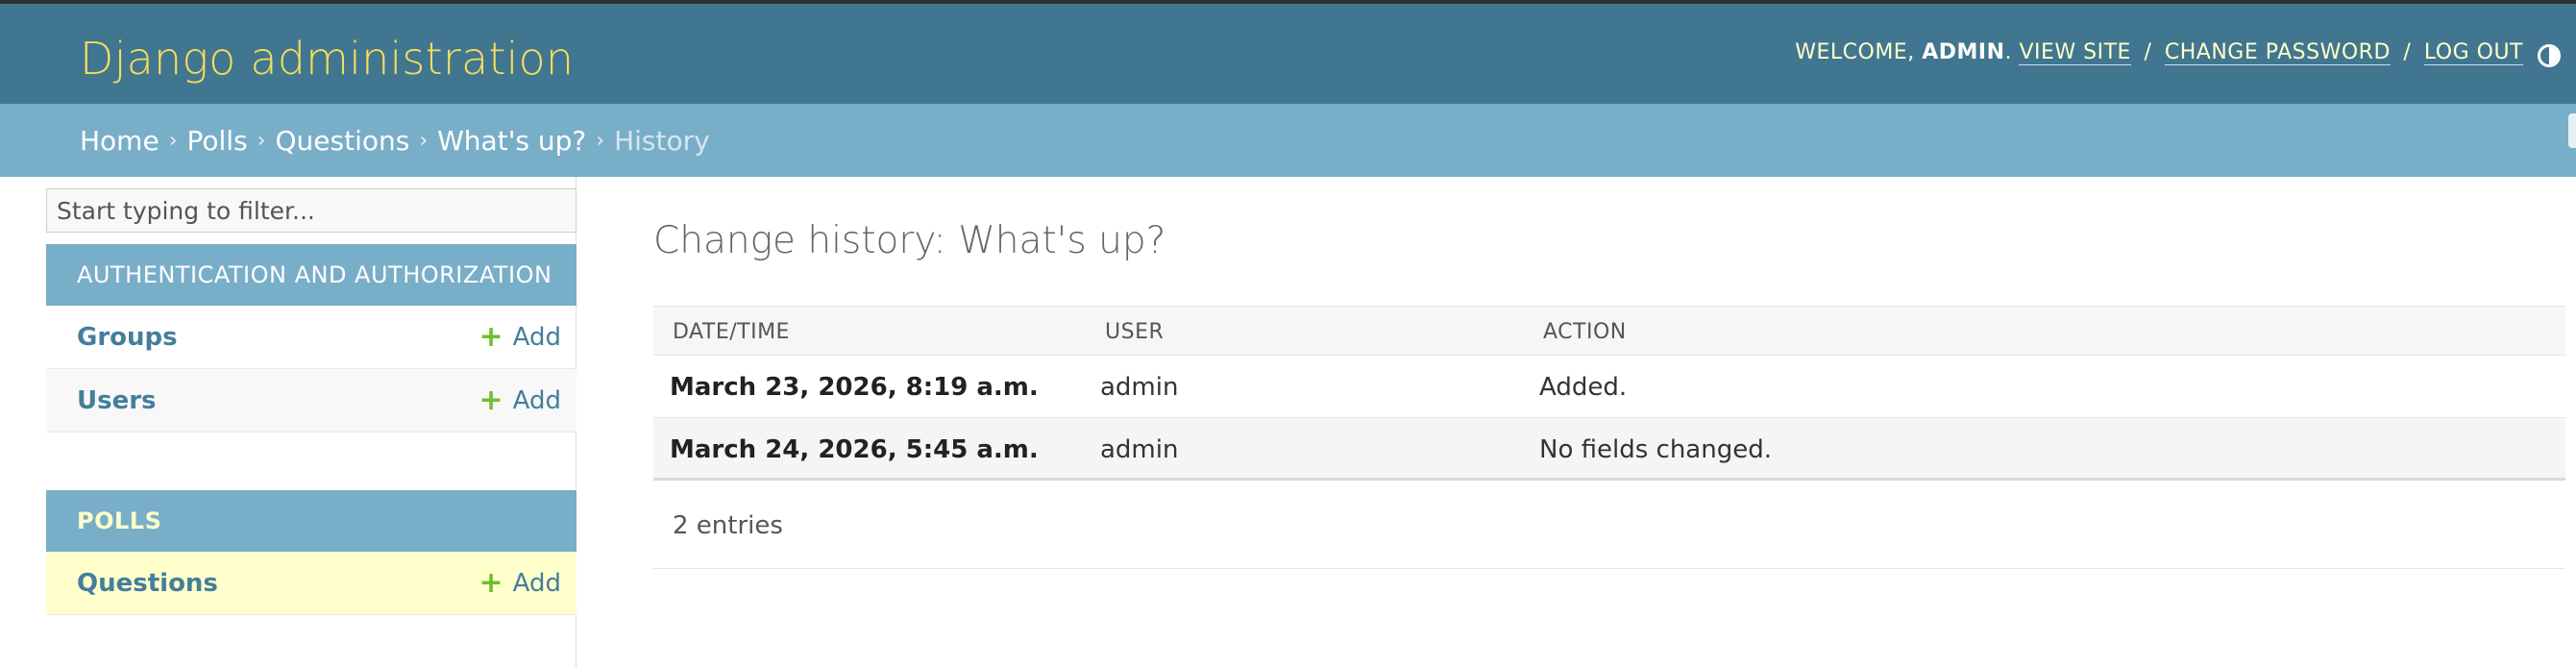 Image resolution: width=2576 pixels, height=668 pixels. I want to click on nav-filter-input, so click(311, 210).